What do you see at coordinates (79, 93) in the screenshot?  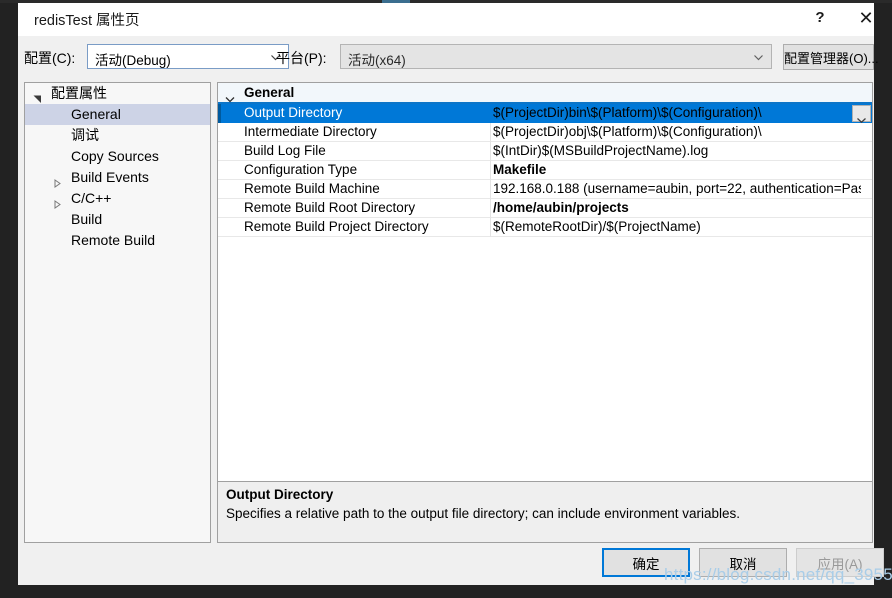 I see `tree-item-label: 配置属性` at bounding box center [79, 93].